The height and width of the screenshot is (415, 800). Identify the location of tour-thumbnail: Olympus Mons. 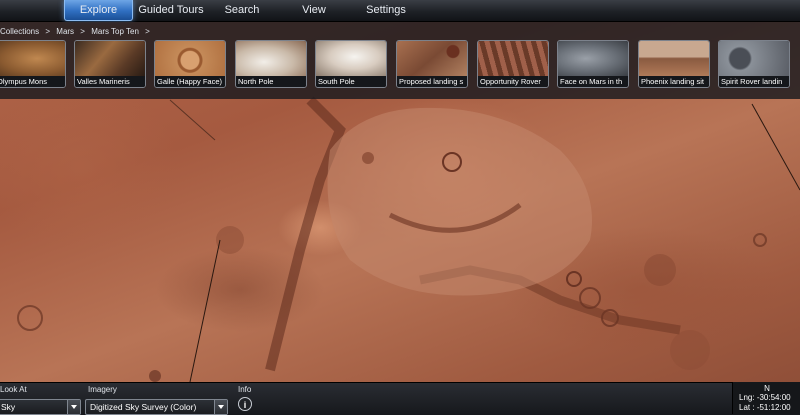
(33, 64).